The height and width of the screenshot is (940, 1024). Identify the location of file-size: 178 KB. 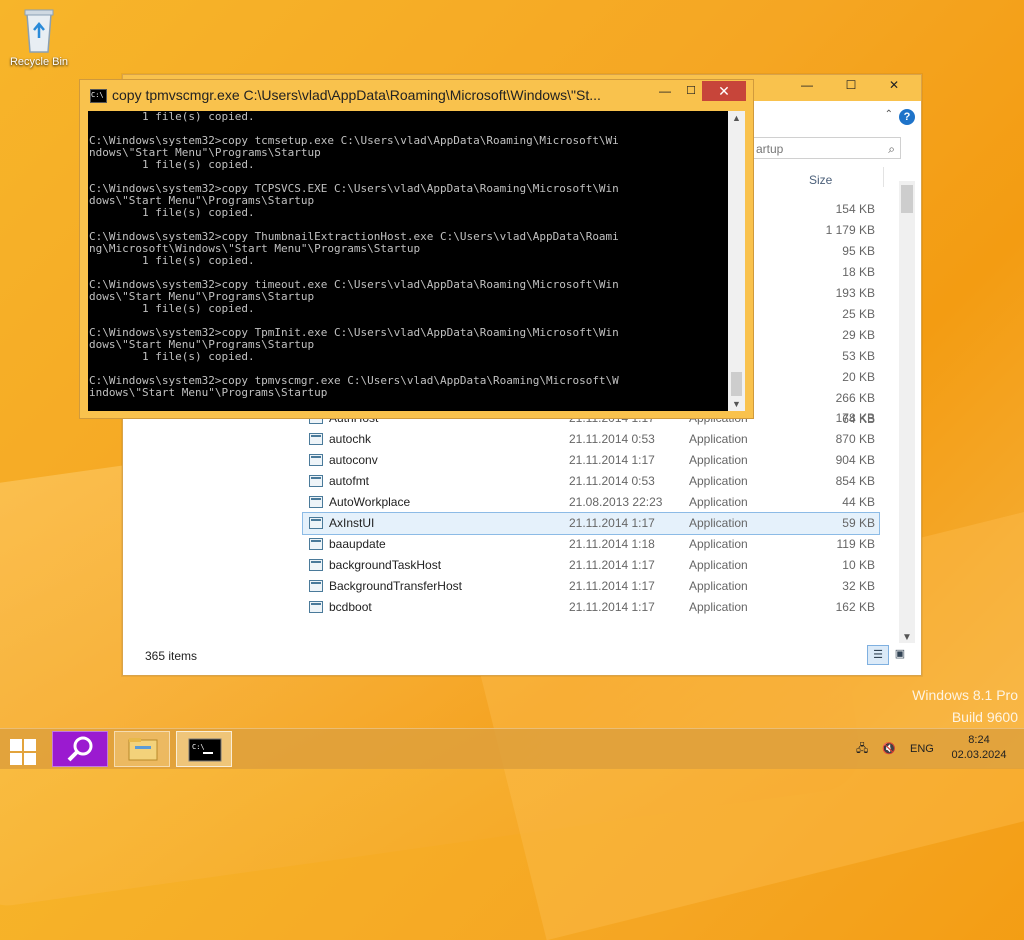
(855, 418).